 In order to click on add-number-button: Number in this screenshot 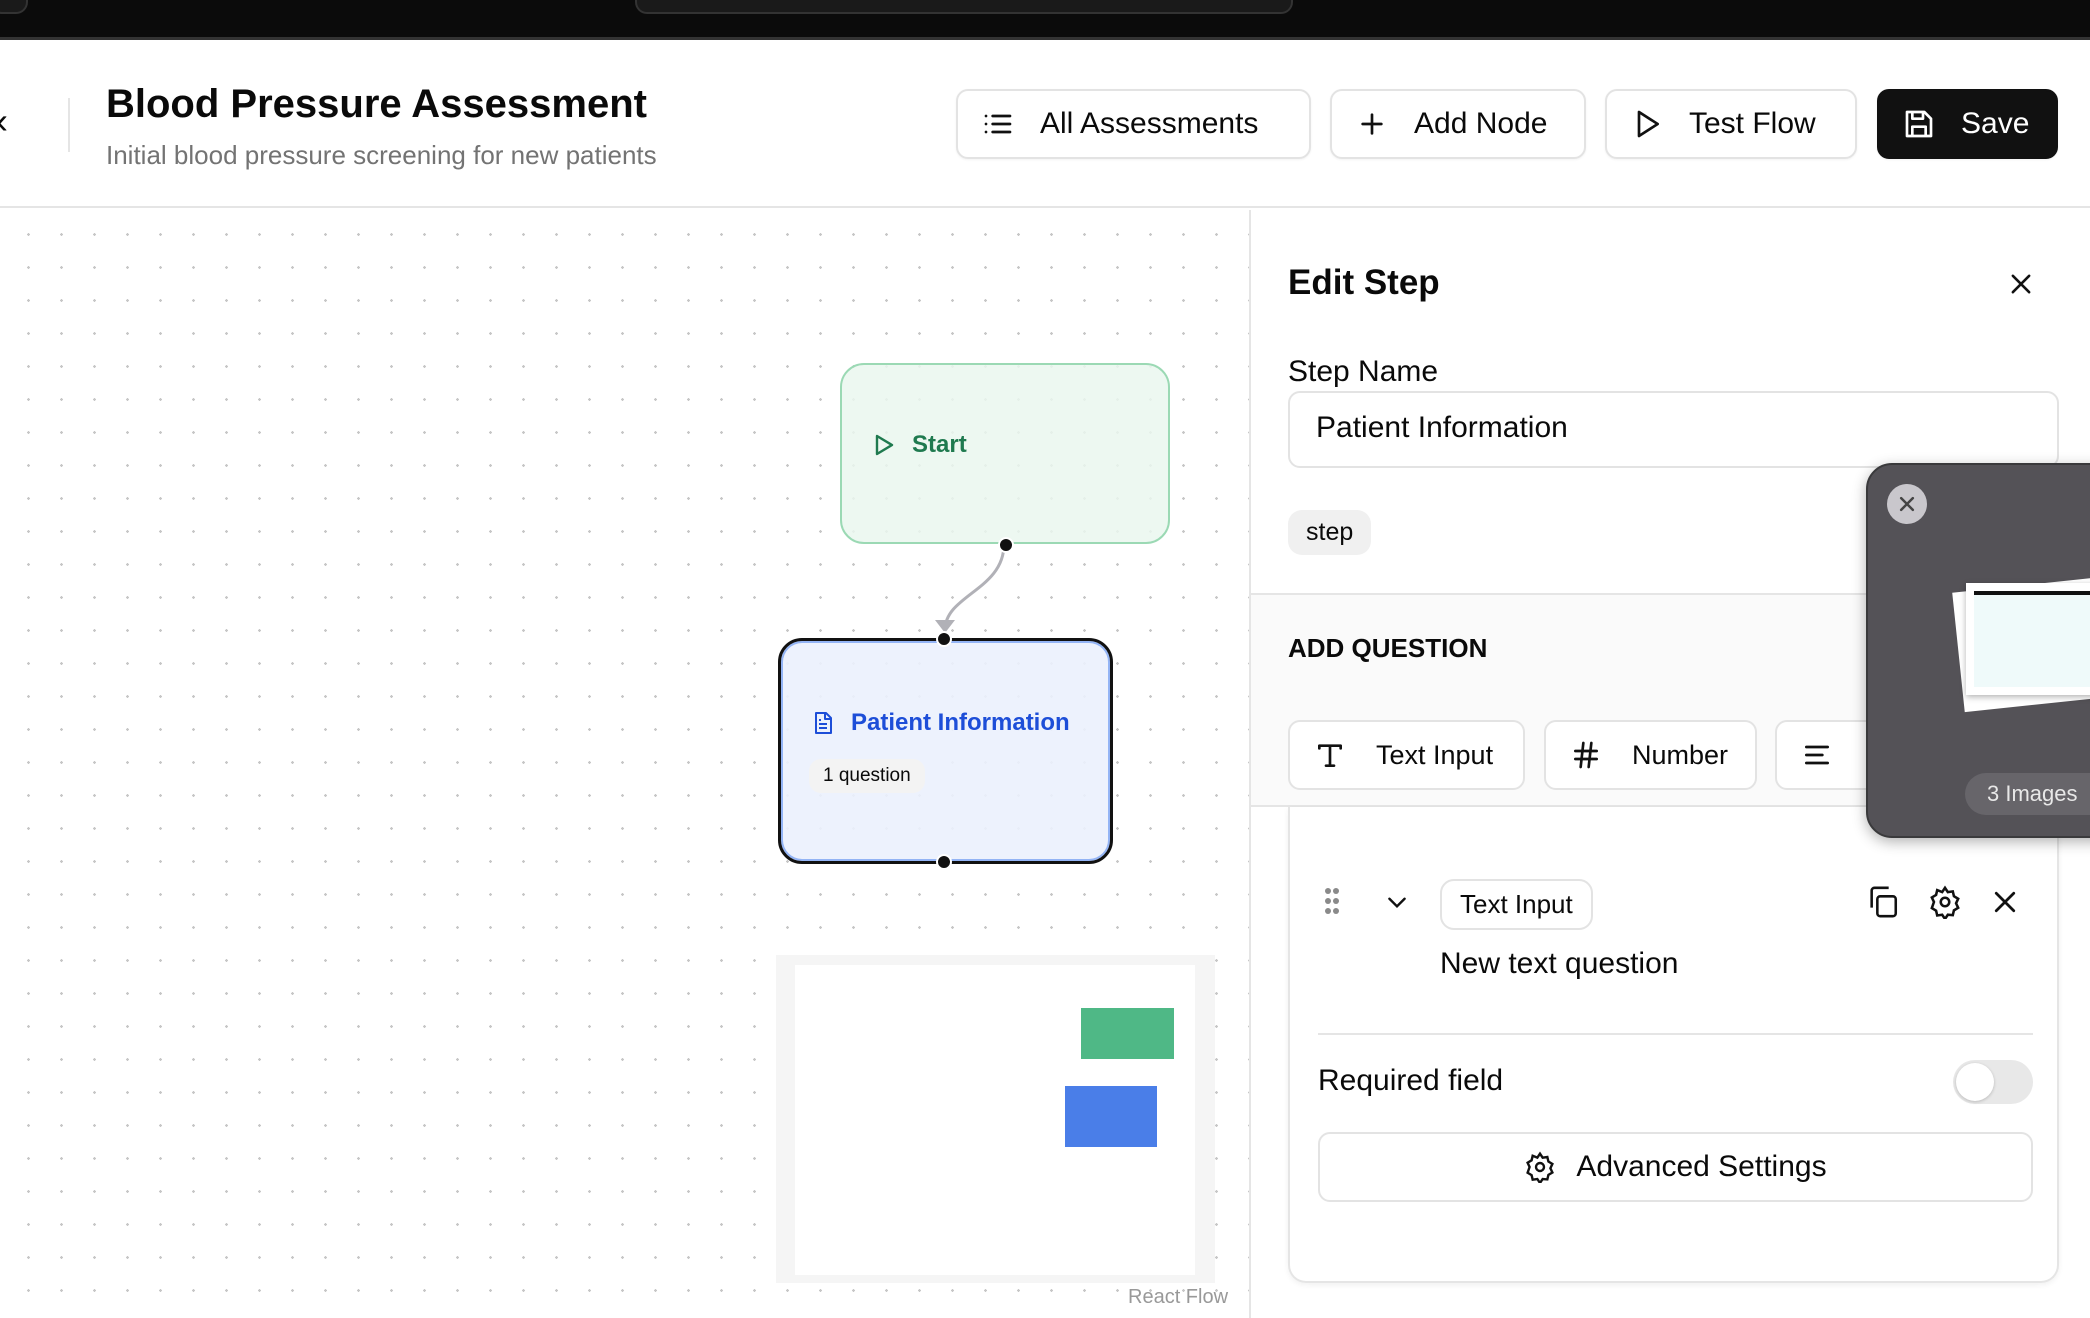, I will do `click(1650, 755)`.